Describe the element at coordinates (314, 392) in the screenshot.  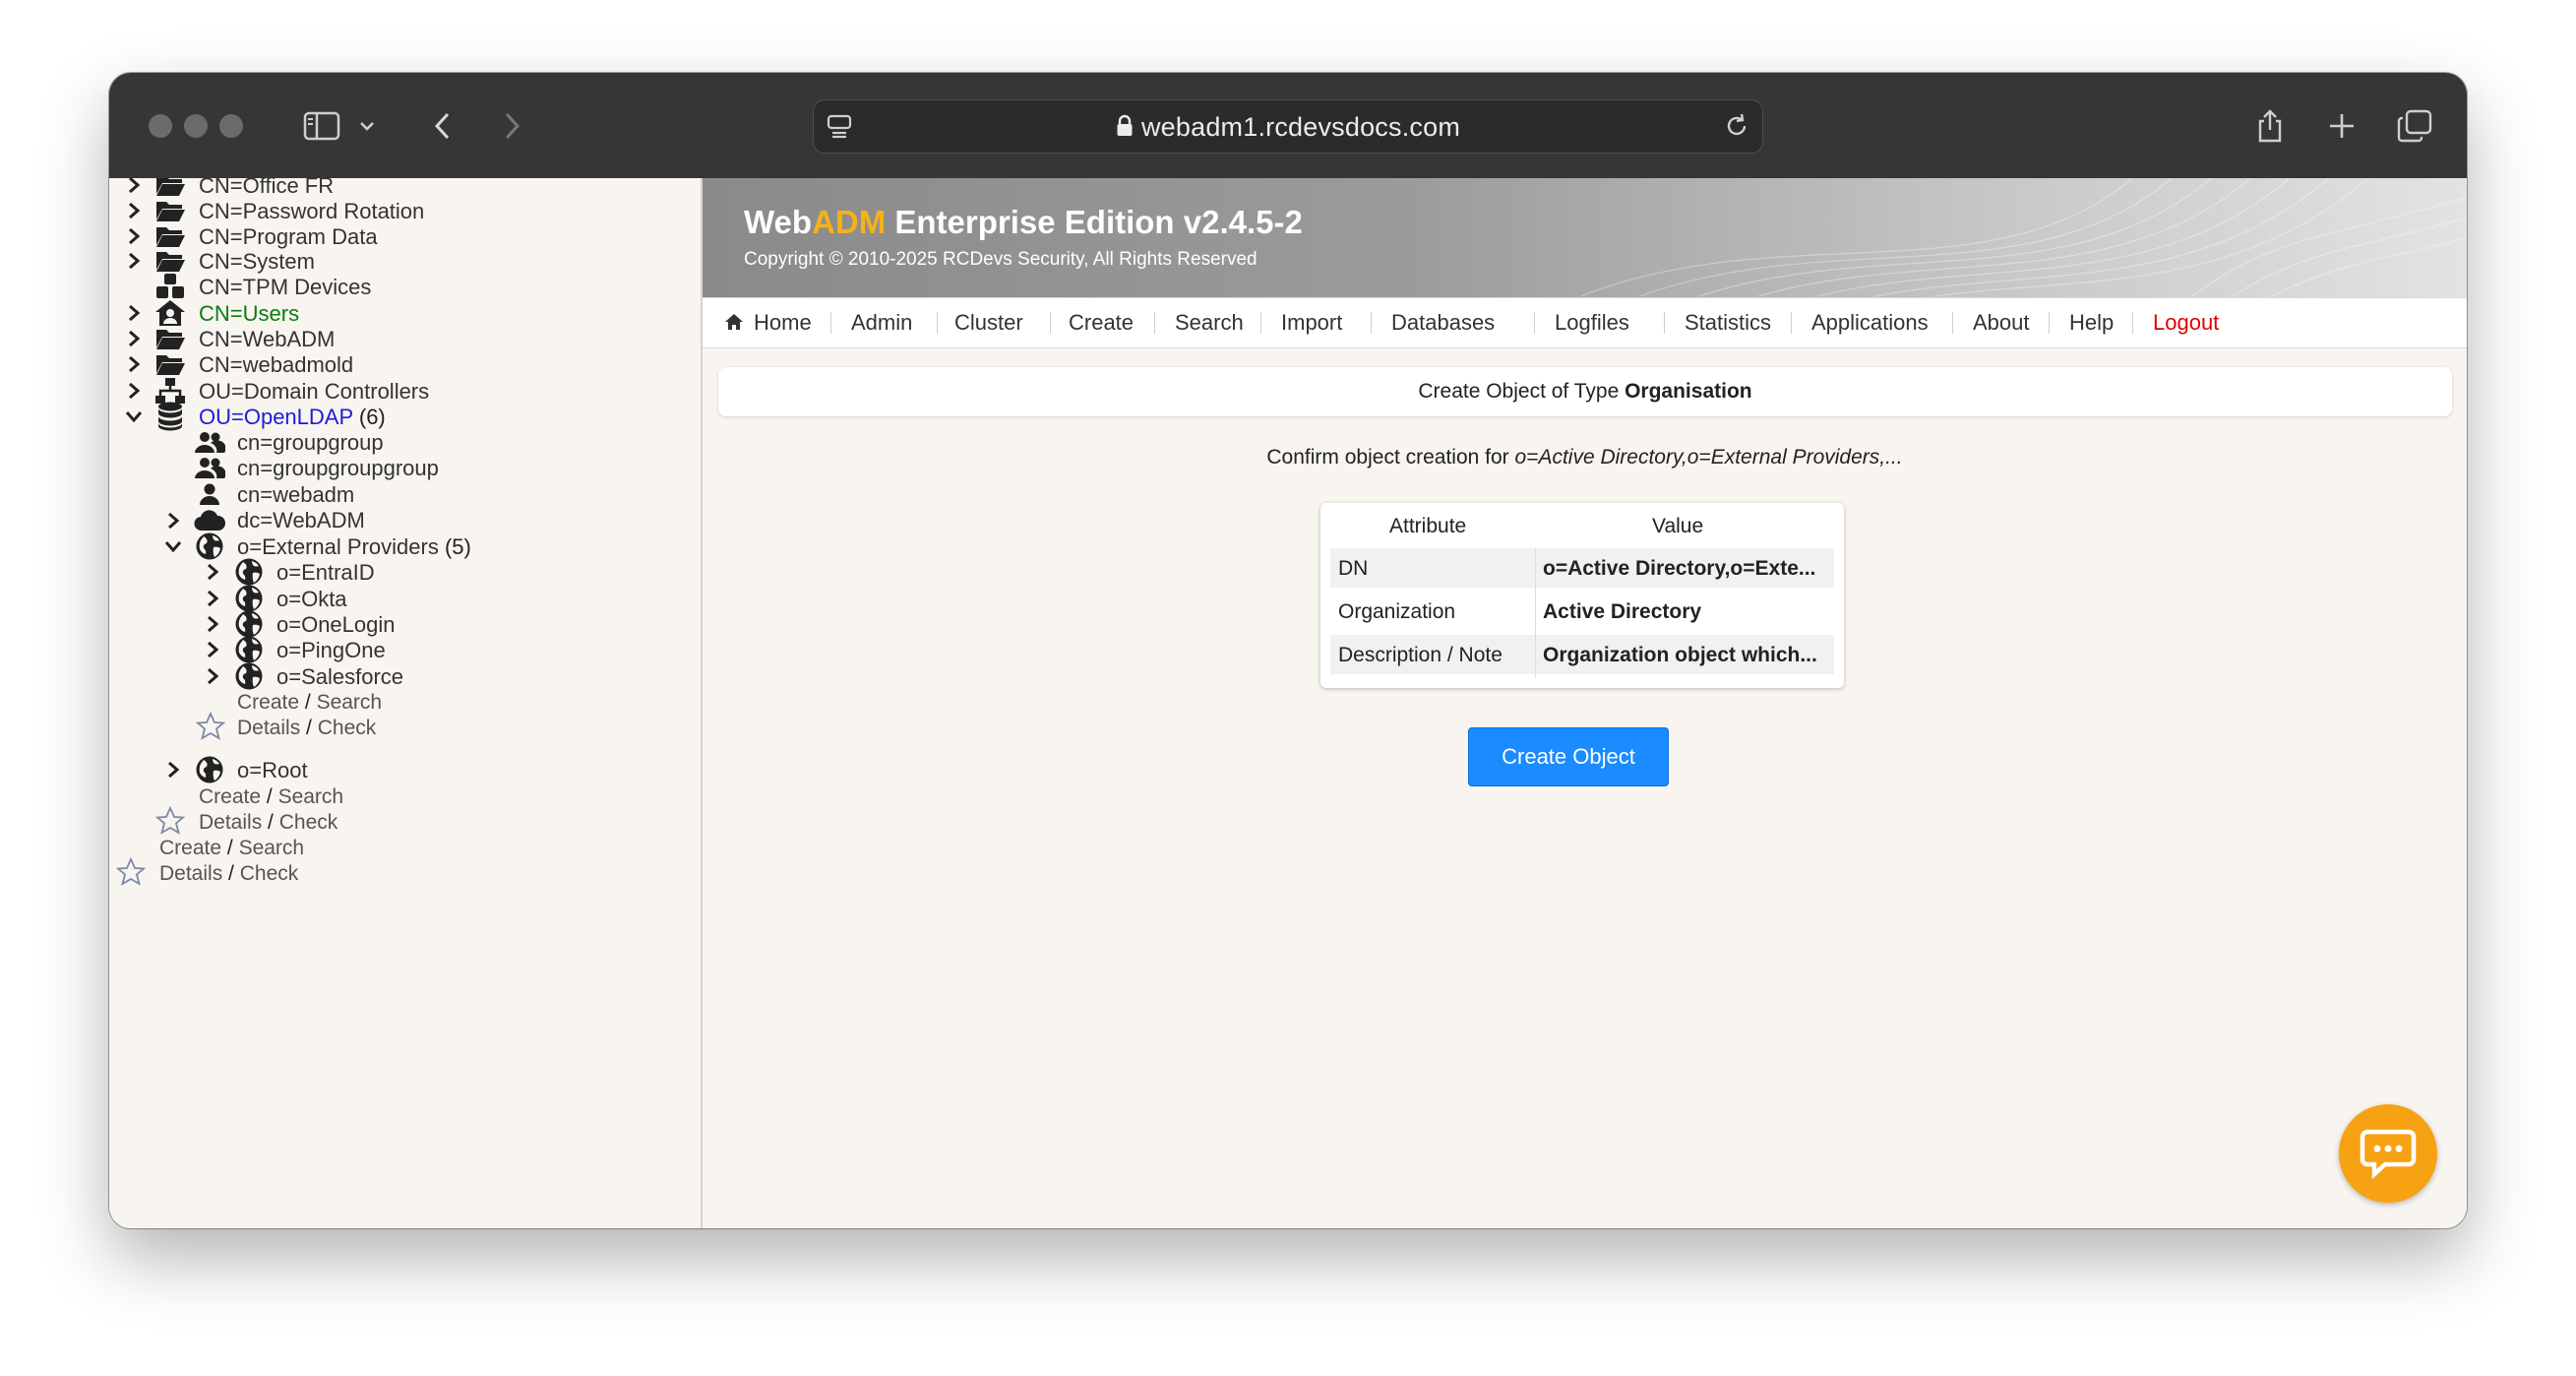
I see `tree-item-label: OU=Domain Controllers` at that location.